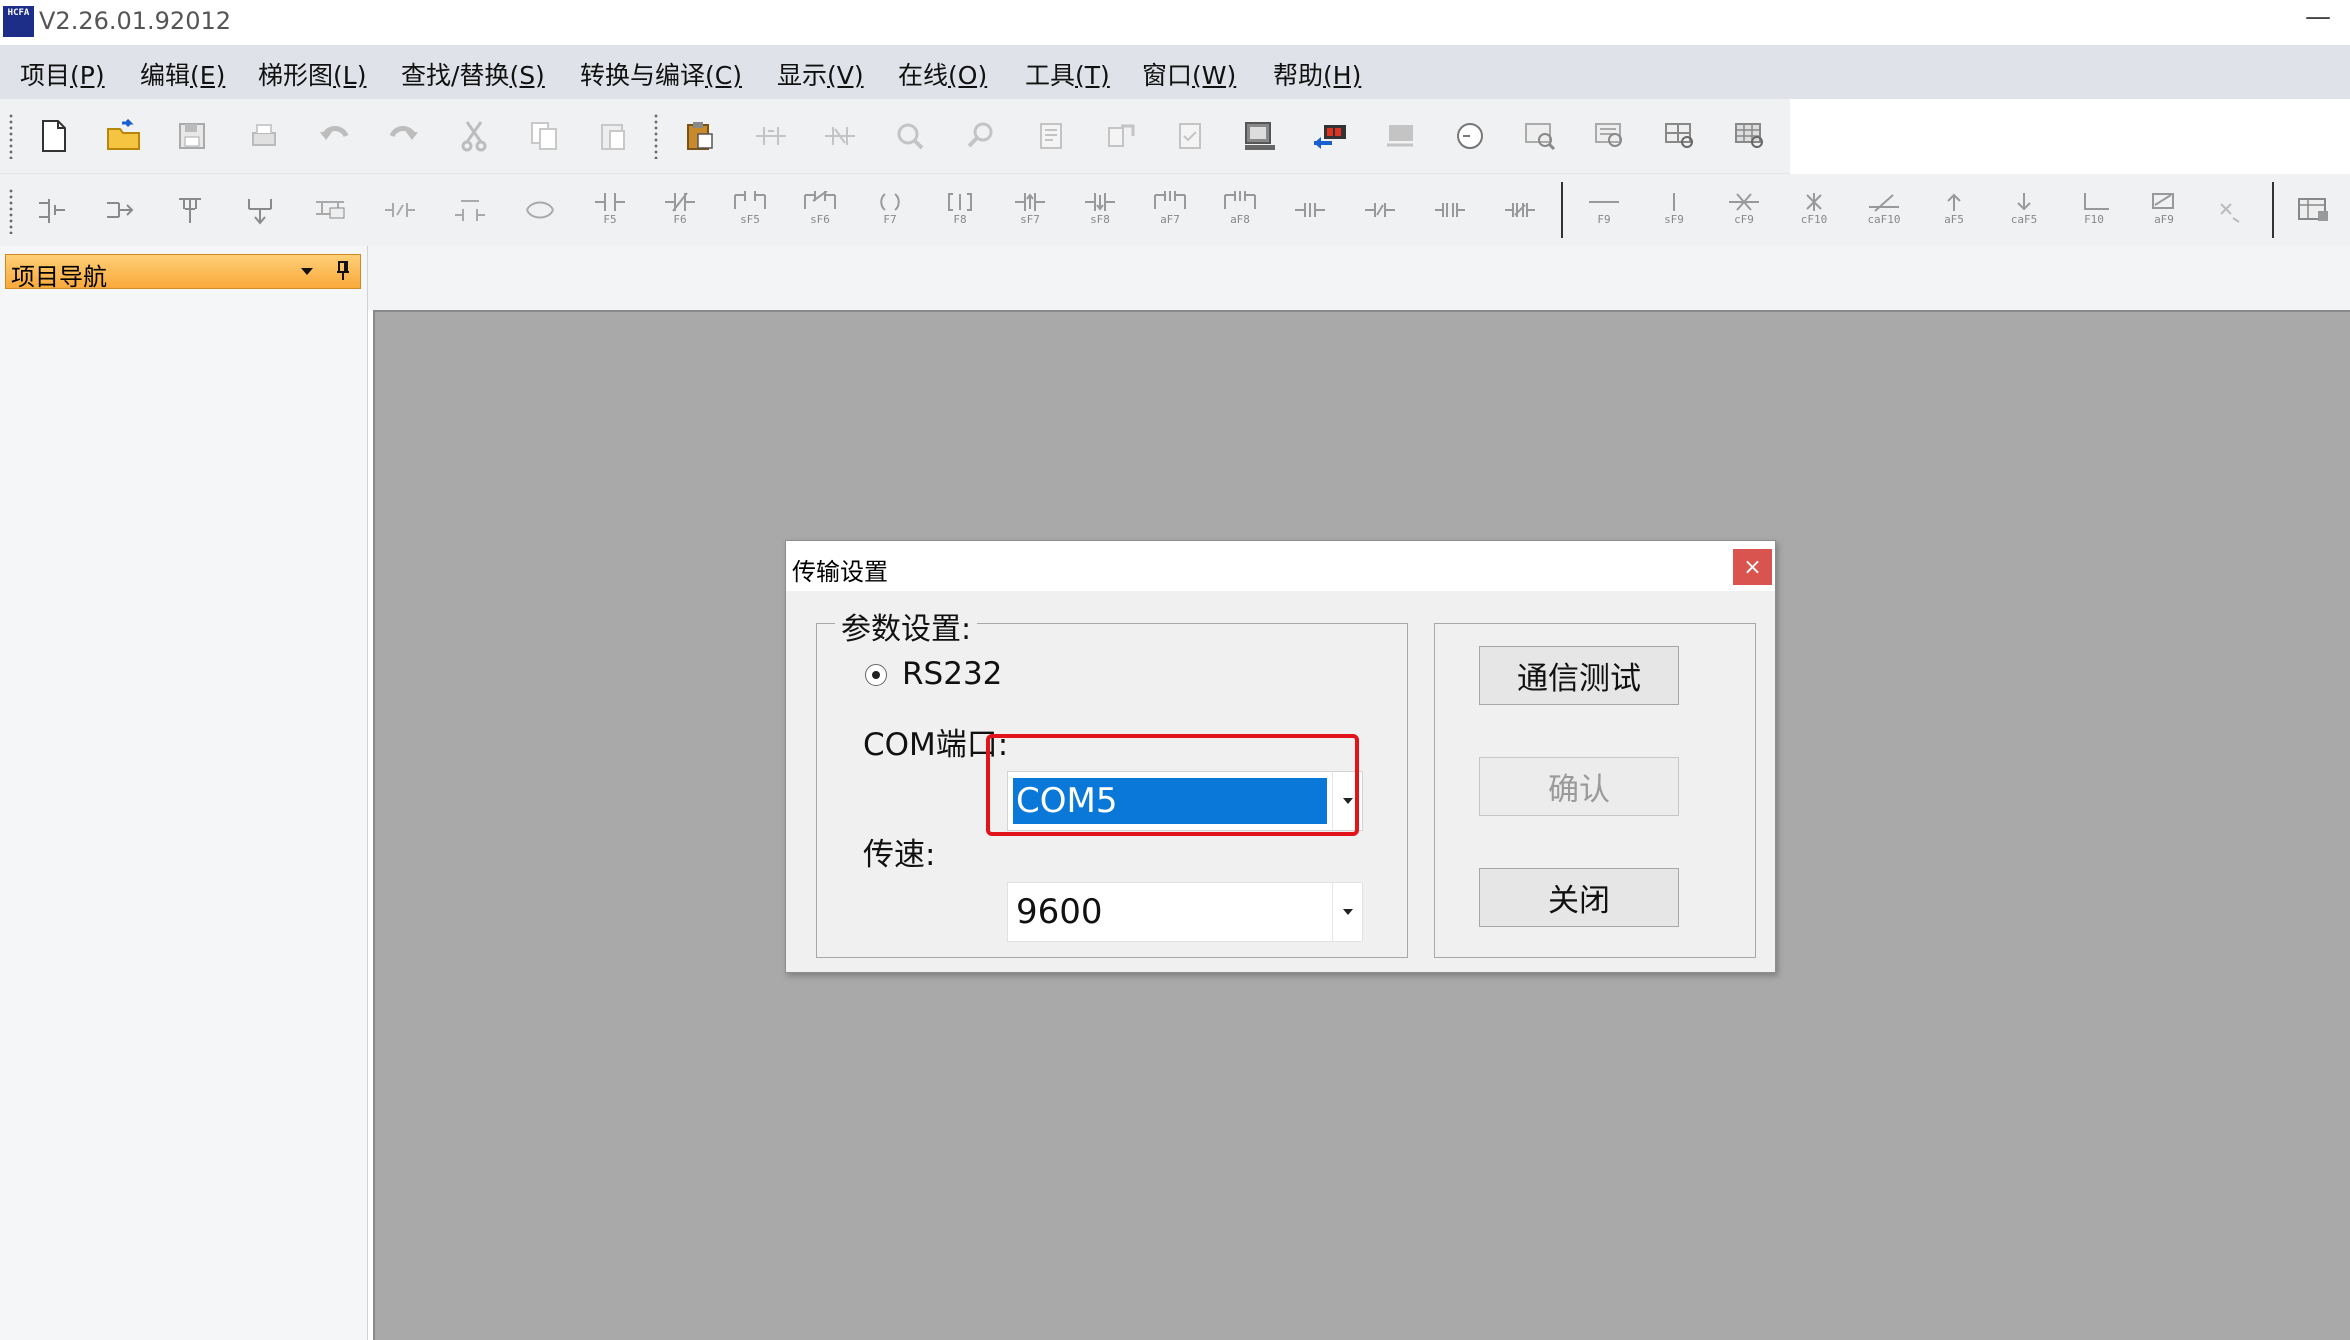  Describe the element at coordinates (2164, 208) in the screenshot. I see `box-operation-button: aF9` at that location.